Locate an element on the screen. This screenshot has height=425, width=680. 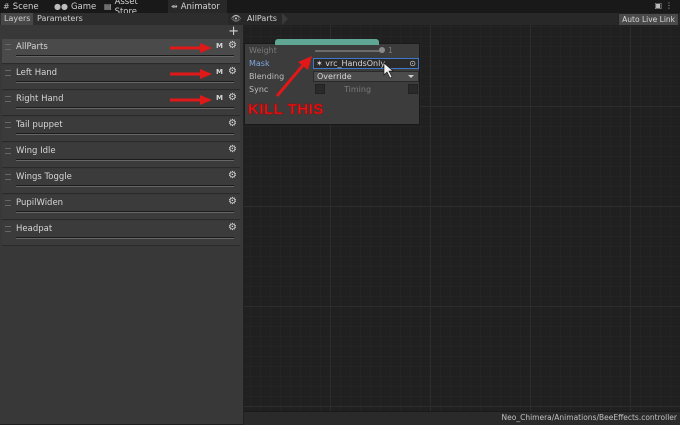
mouse-cursor-icon is located at coordinates (388, 70).